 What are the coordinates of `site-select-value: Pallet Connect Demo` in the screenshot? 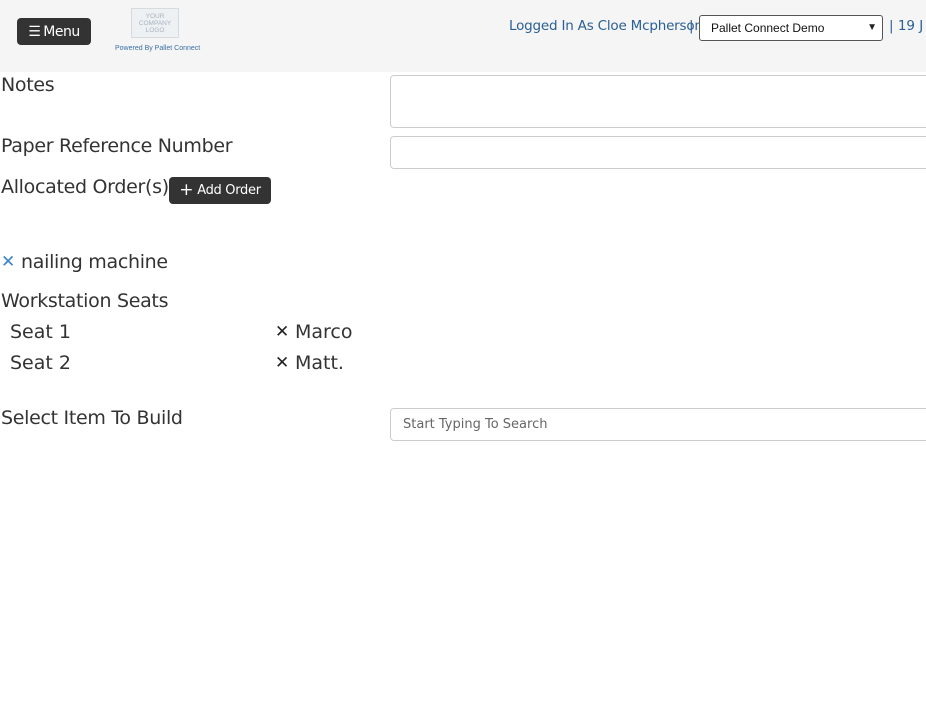 It's located at (768, 28).